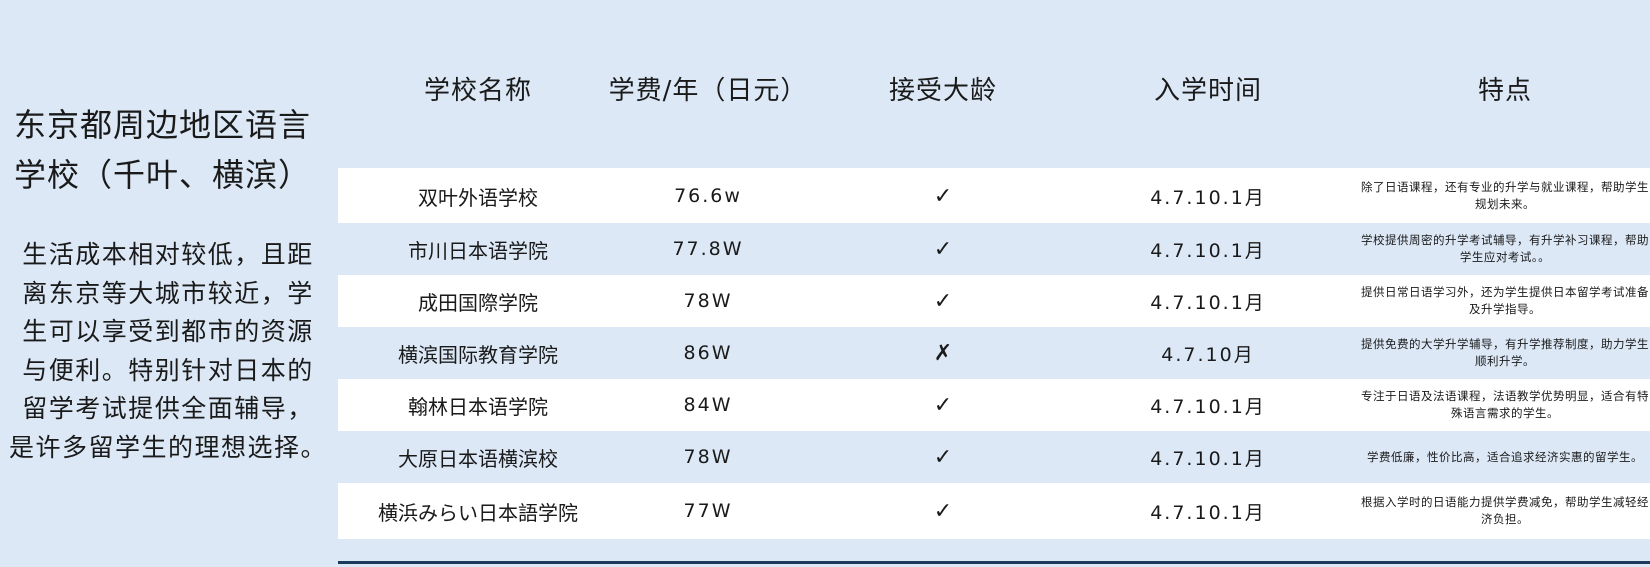  I want to click on section-title: 东京都周边地区语言 学校（千叶、横滨）, so click(169, 150).